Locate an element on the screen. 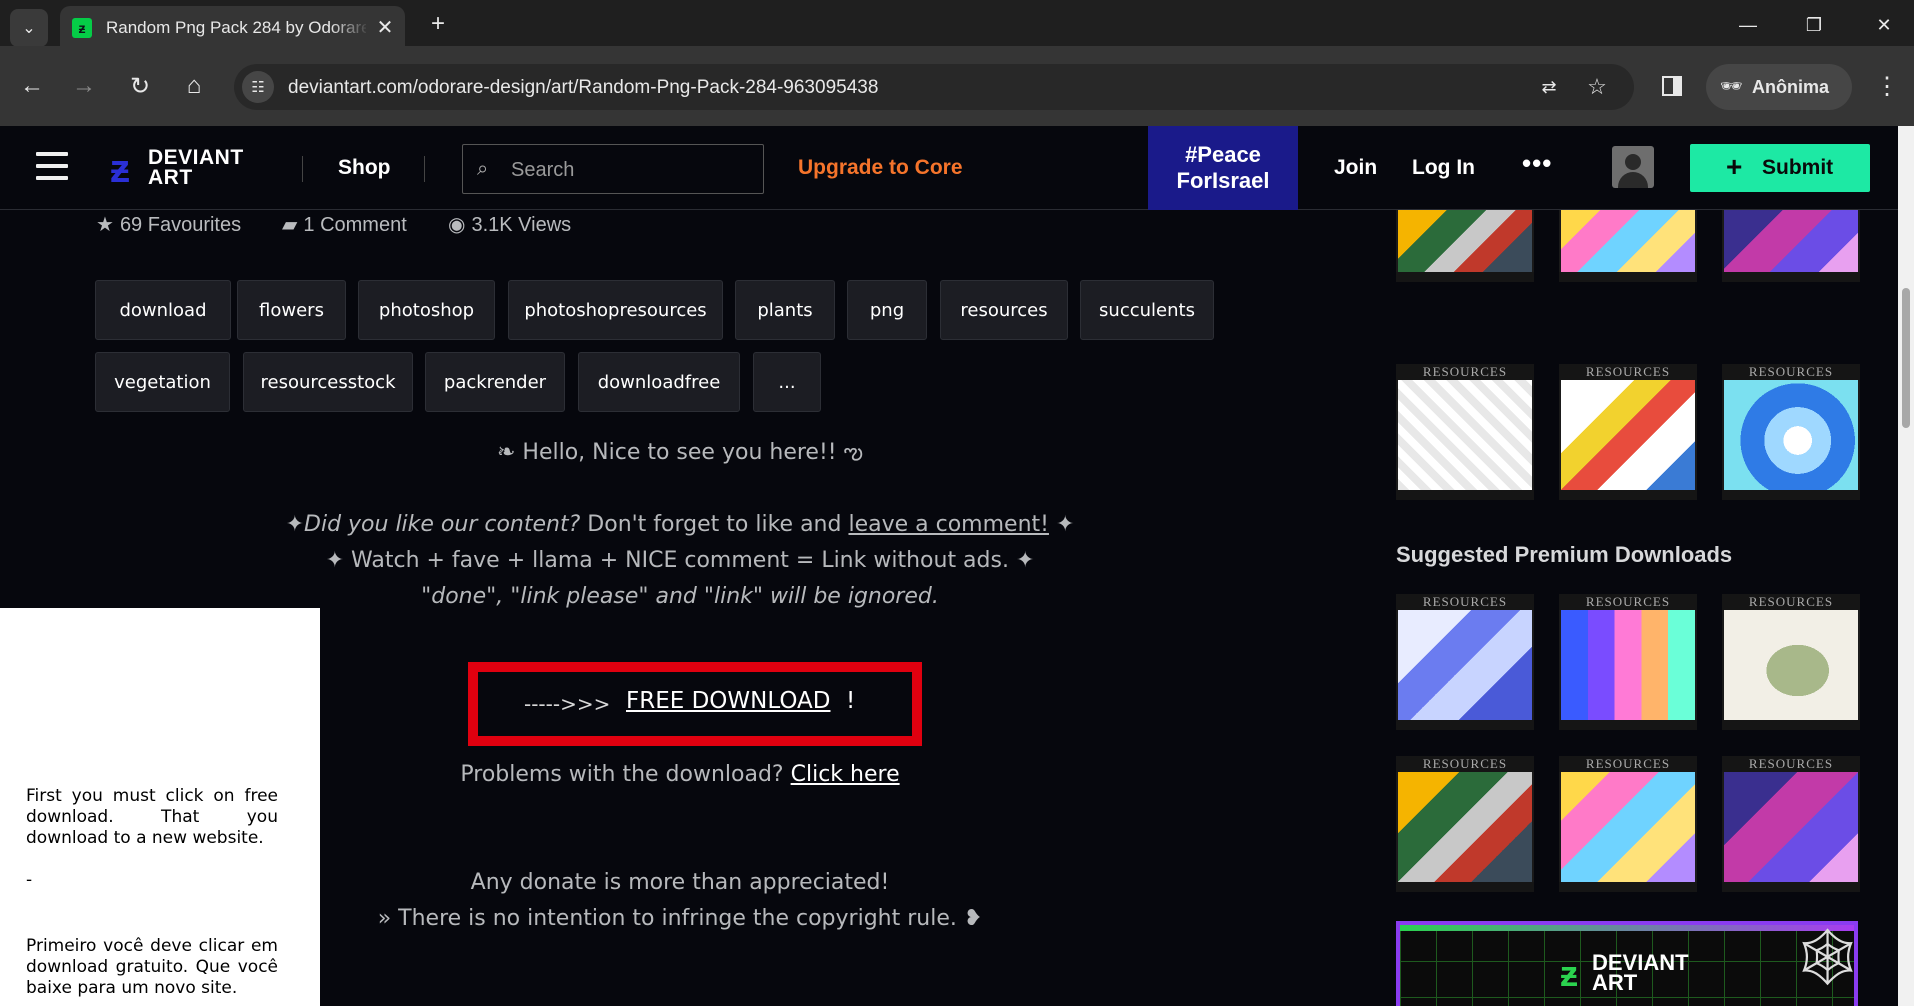 This screenshot has height=1006, width=1914. banner-logo-mark-icon: ƶ is located at coordinates (1569, 973).